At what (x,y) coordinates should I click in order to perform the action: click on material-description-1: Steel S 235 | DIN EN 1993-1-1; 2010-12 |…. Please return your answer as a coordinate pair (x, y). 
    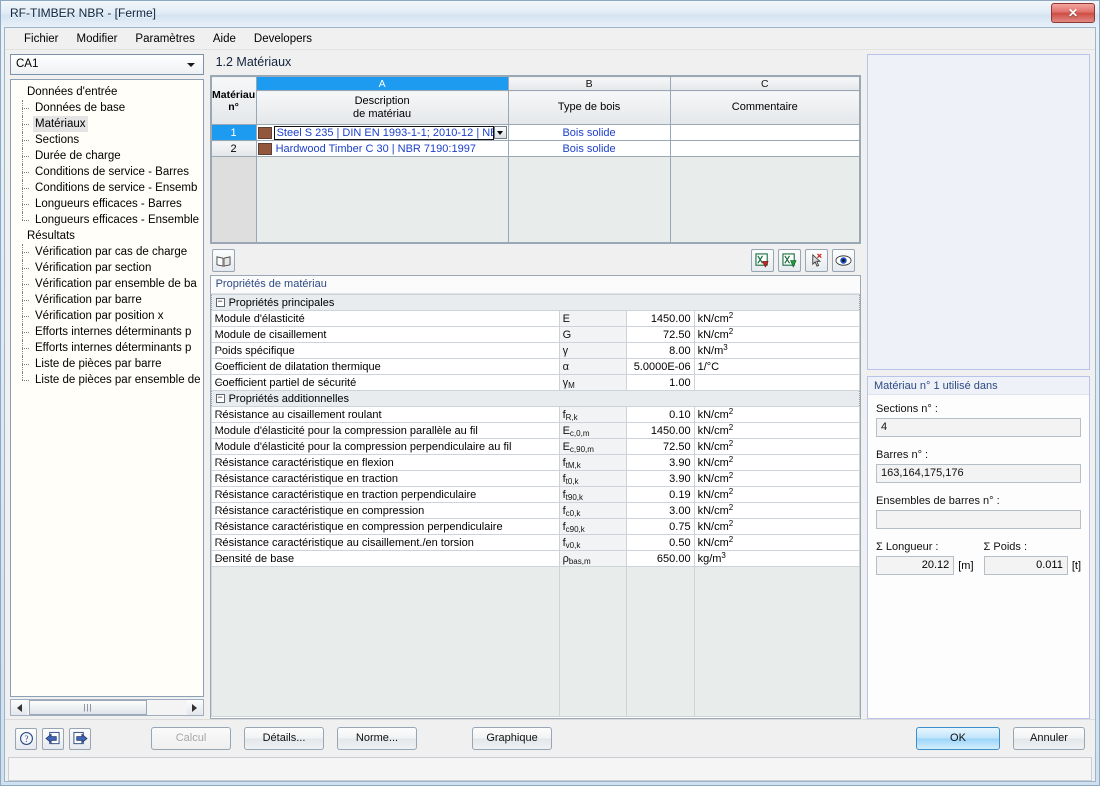
    Looking at the image, I should click on (383, 132).